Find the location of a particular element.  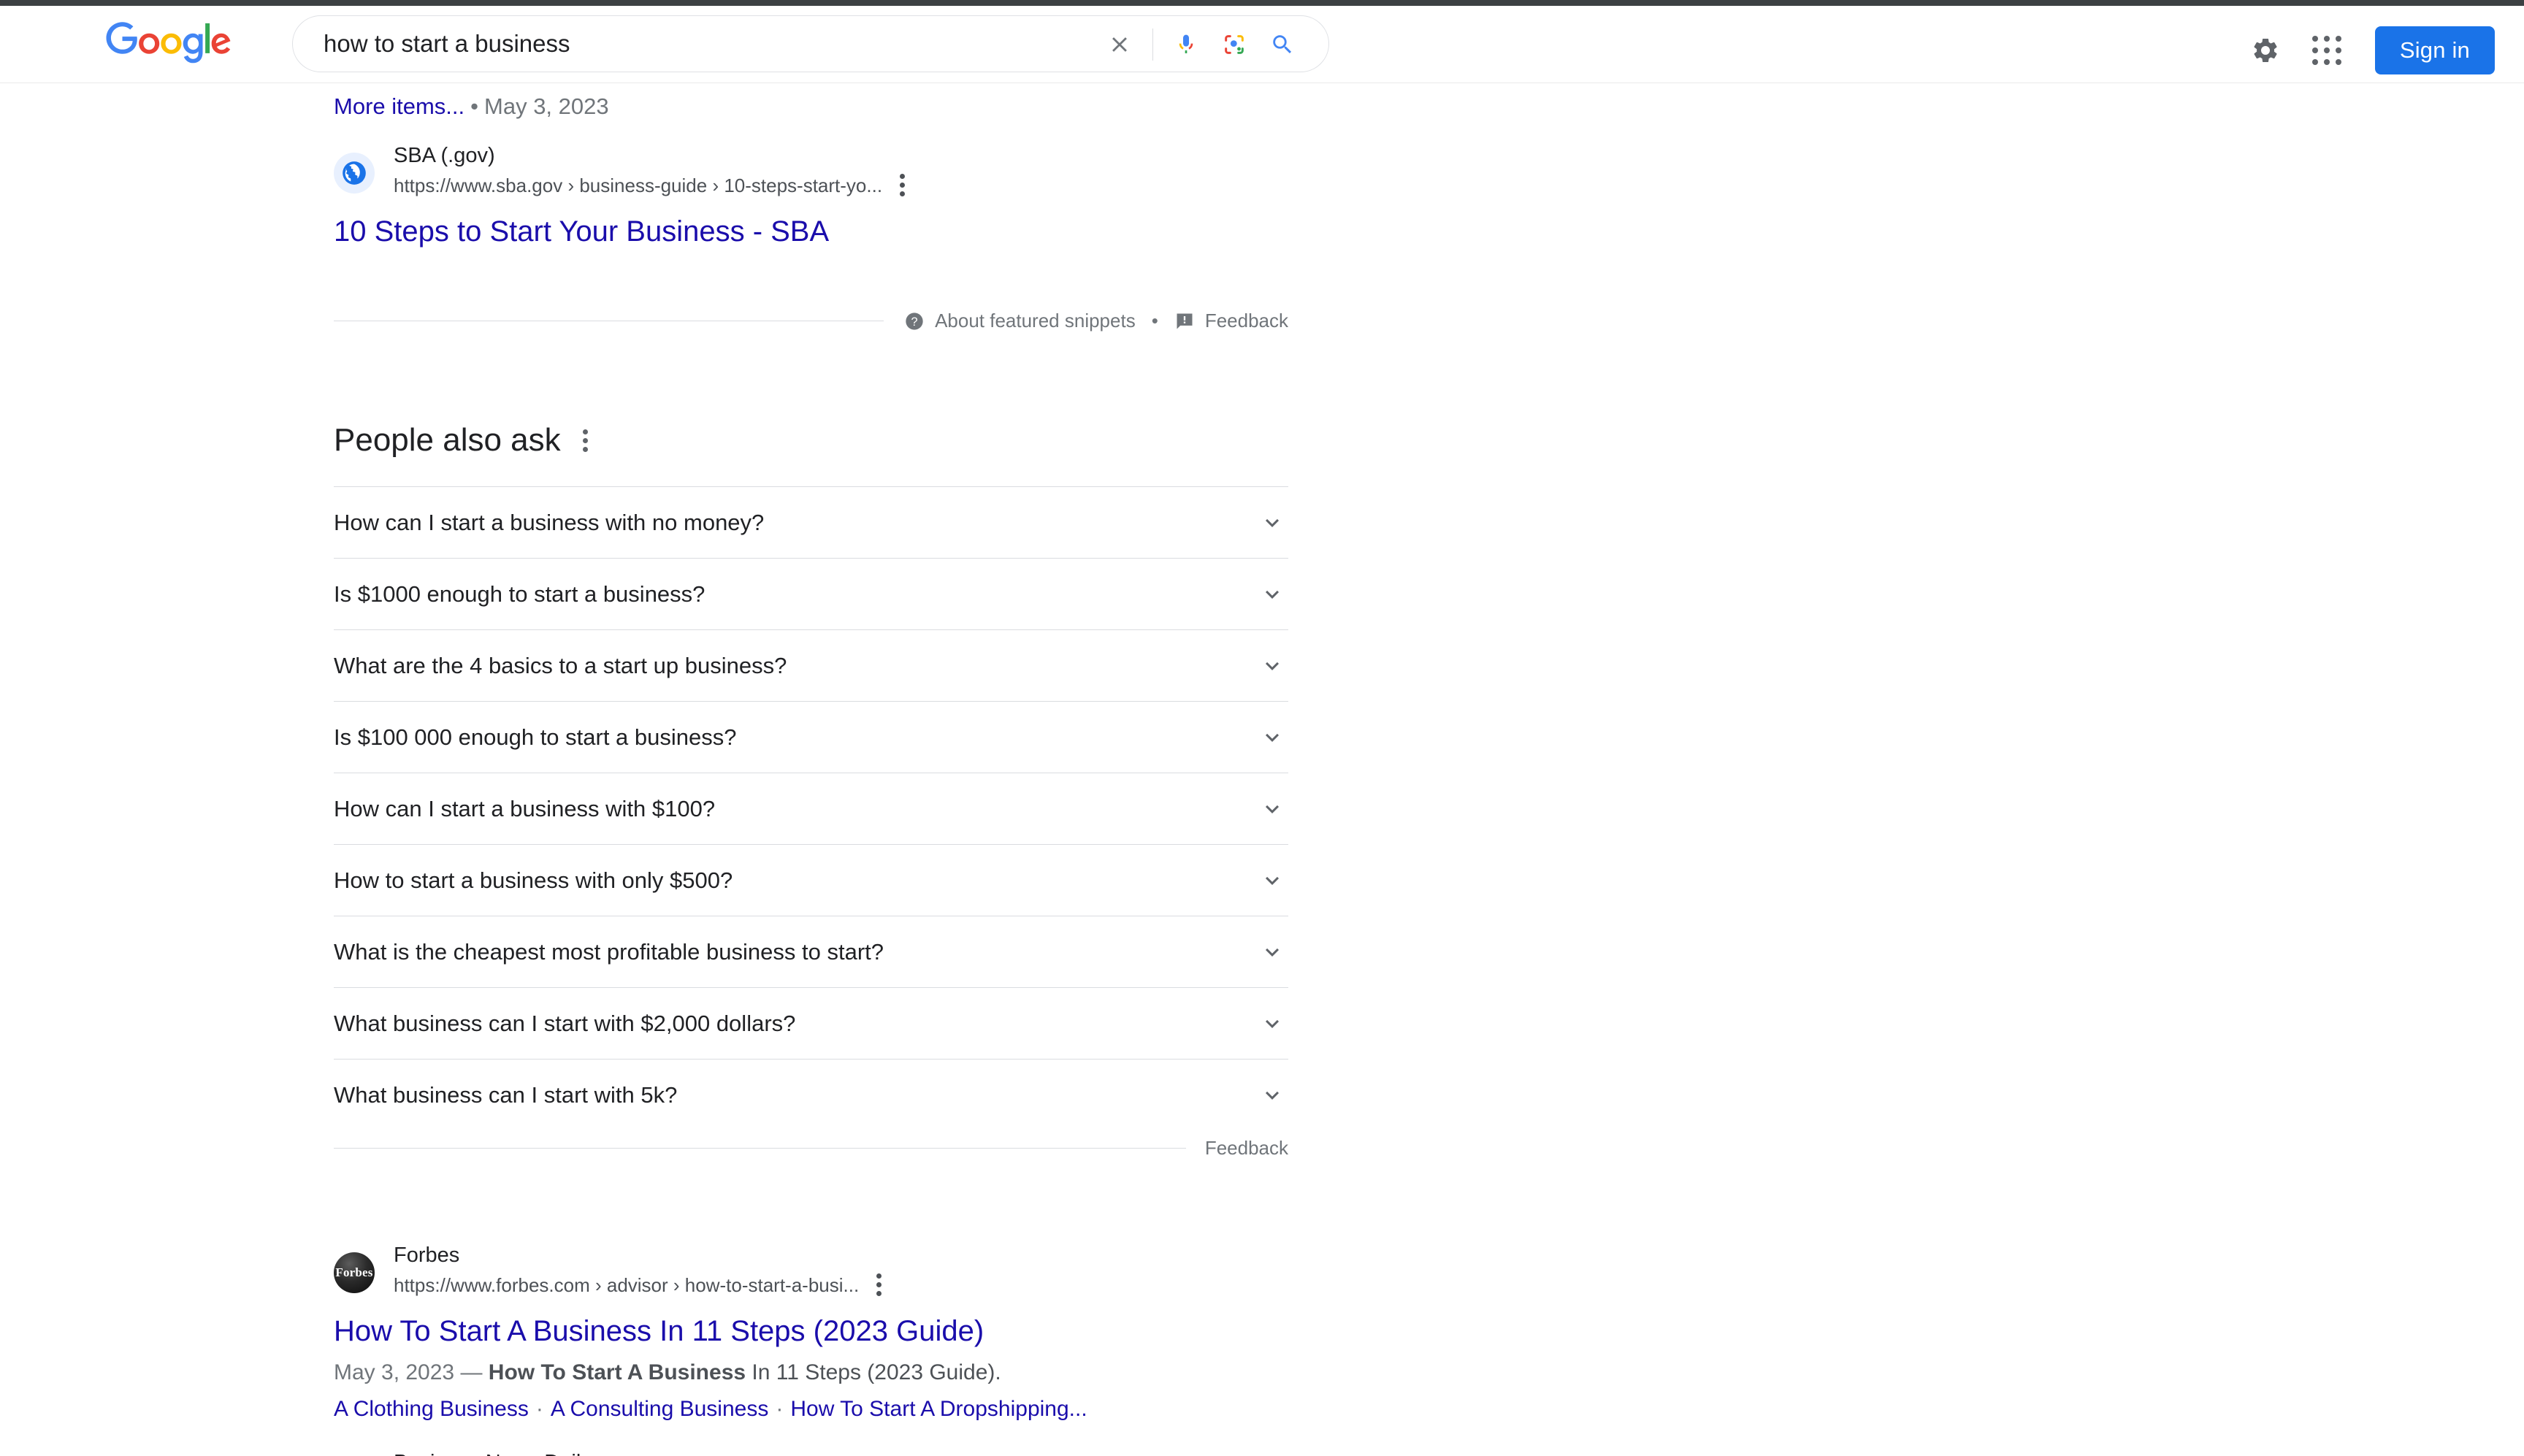

featured-snippet-links: ? About featured snippets • Feedback is located at coordinates (1096, 321).